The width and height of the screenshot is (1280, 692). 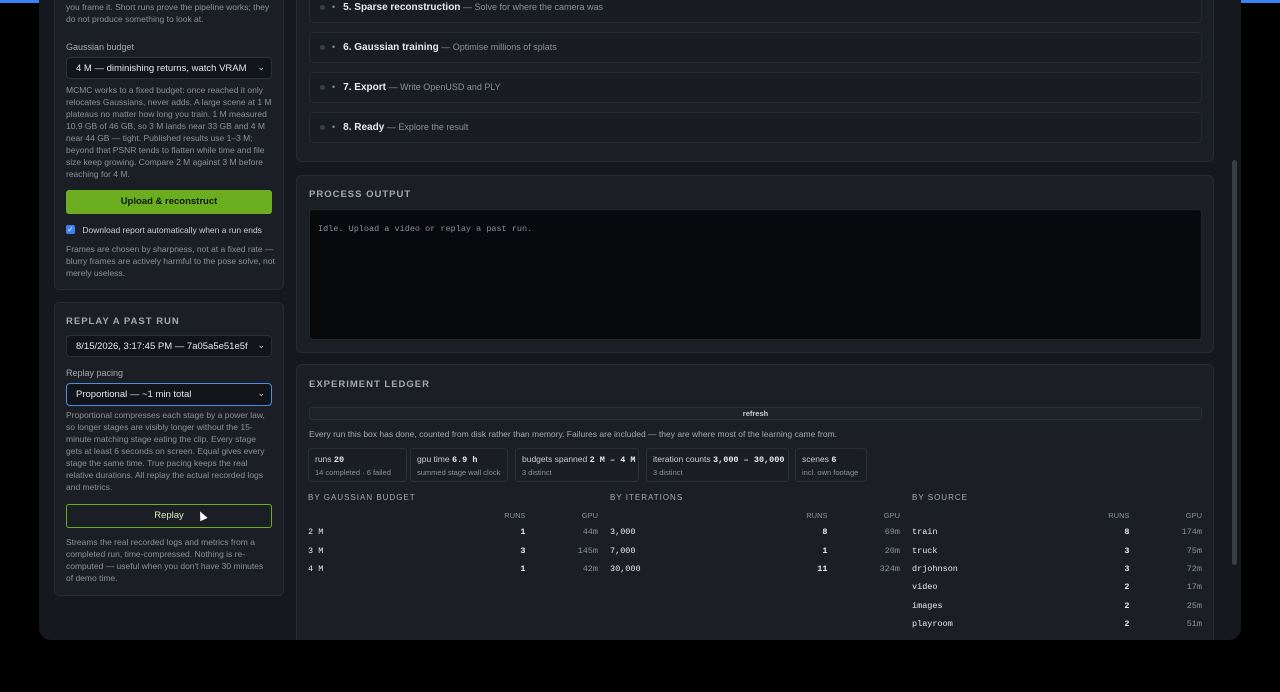 What do you see at coordinates (577, 465) in the screenshot?
I see `stat-budgets-spanned: budgets spanned 2 M – 4 M 3 distinct` at bounding box center [577, 465].